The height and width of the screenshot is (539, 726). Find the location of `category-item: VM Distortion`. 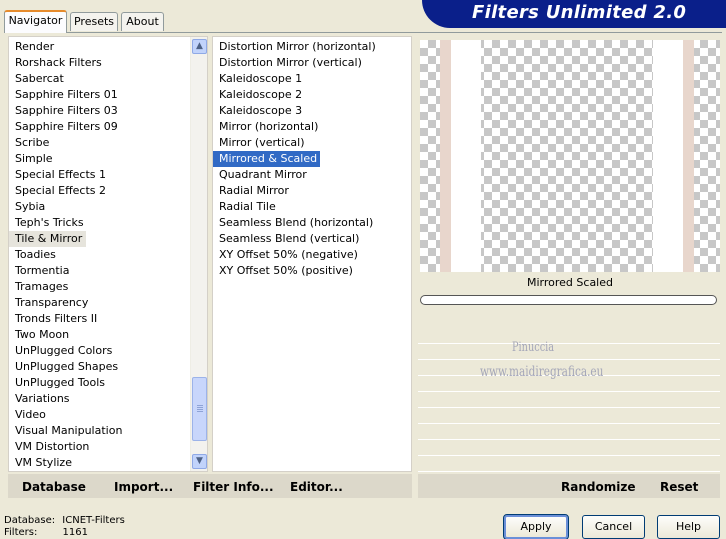

category-item: VM Distortion is located at coordinates (108, 447).